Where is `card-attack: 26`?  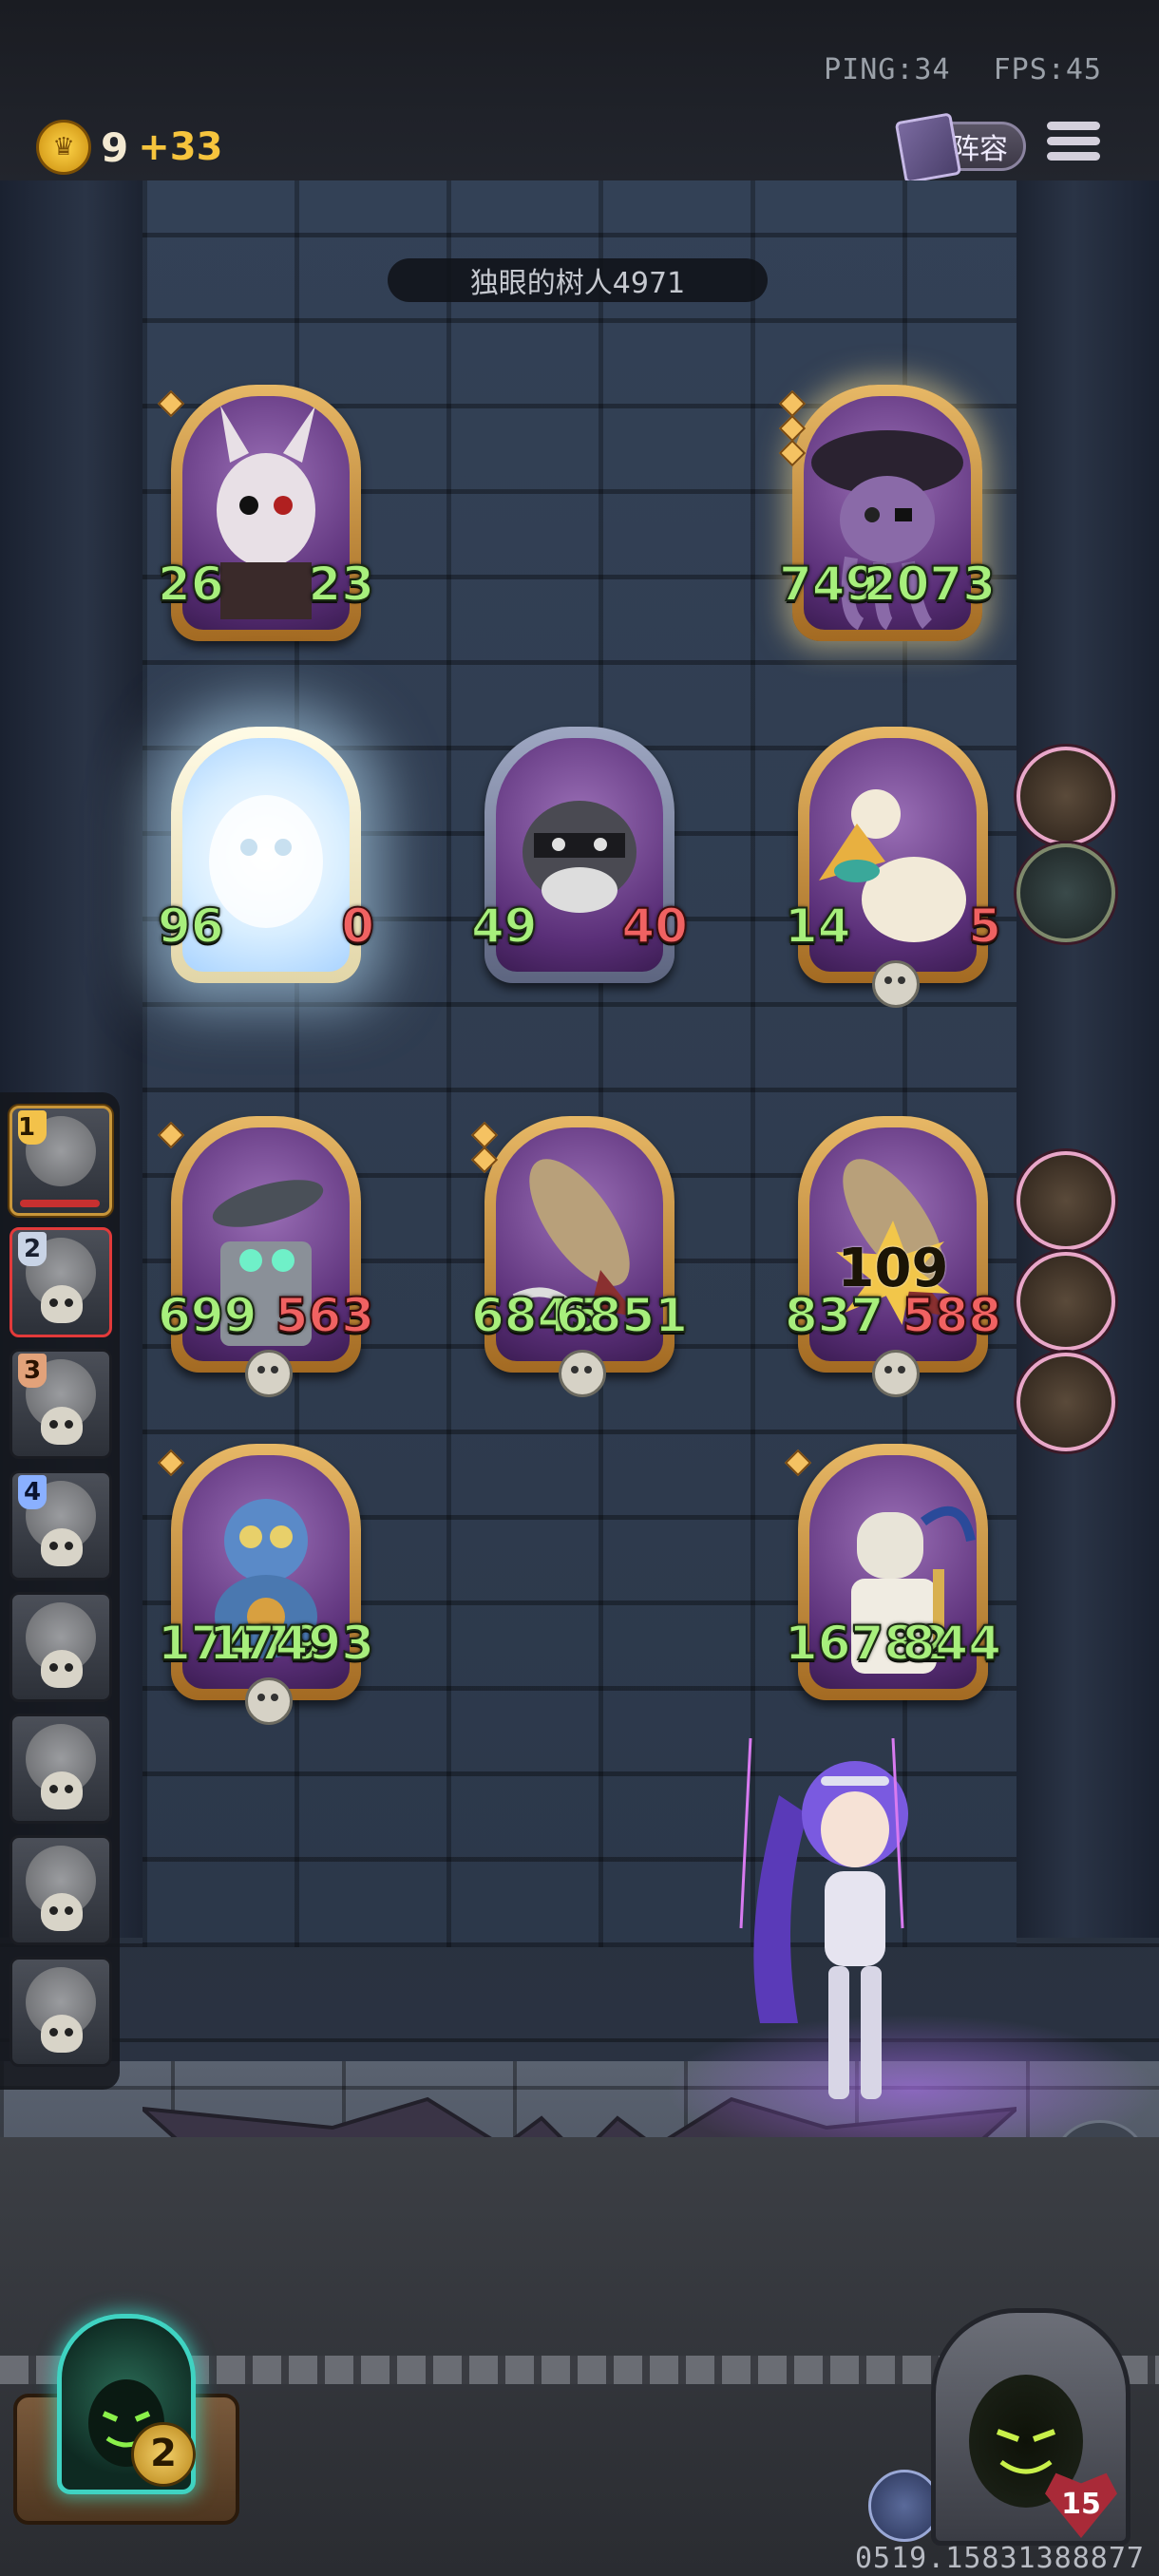
card-attack: 26 is located at coordinates (191, 584).